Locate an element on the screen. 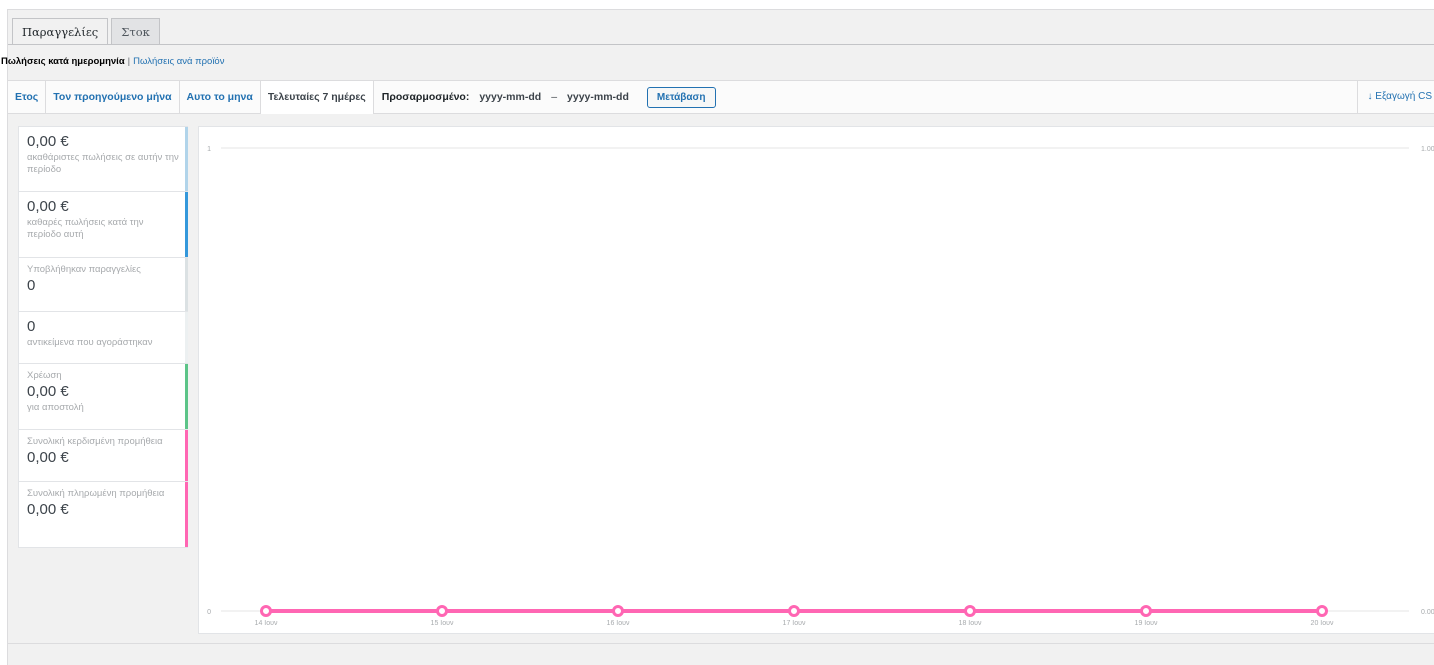 The width and height of the screenshot is (1434, 665). go-button: Μετάβαση is located at coordinates (681, 97).